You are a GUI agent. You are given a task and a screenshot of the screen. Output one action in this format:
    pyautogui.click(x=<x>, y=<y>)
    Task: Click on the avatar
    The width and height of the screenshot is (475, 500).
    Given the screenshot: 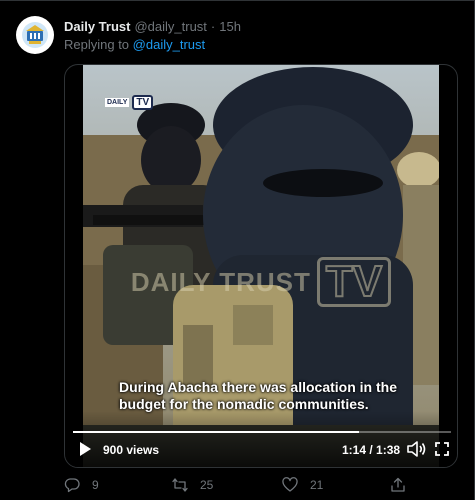 What is the action you would take?
    pyautogui.click(x=35, y=35)
    